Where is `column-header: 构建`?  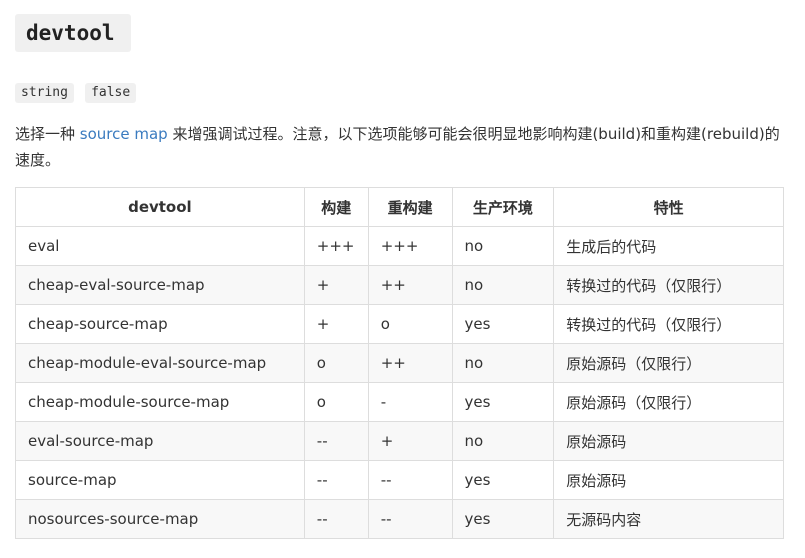
column-header: 构建 is located at coordinates (336, 207).